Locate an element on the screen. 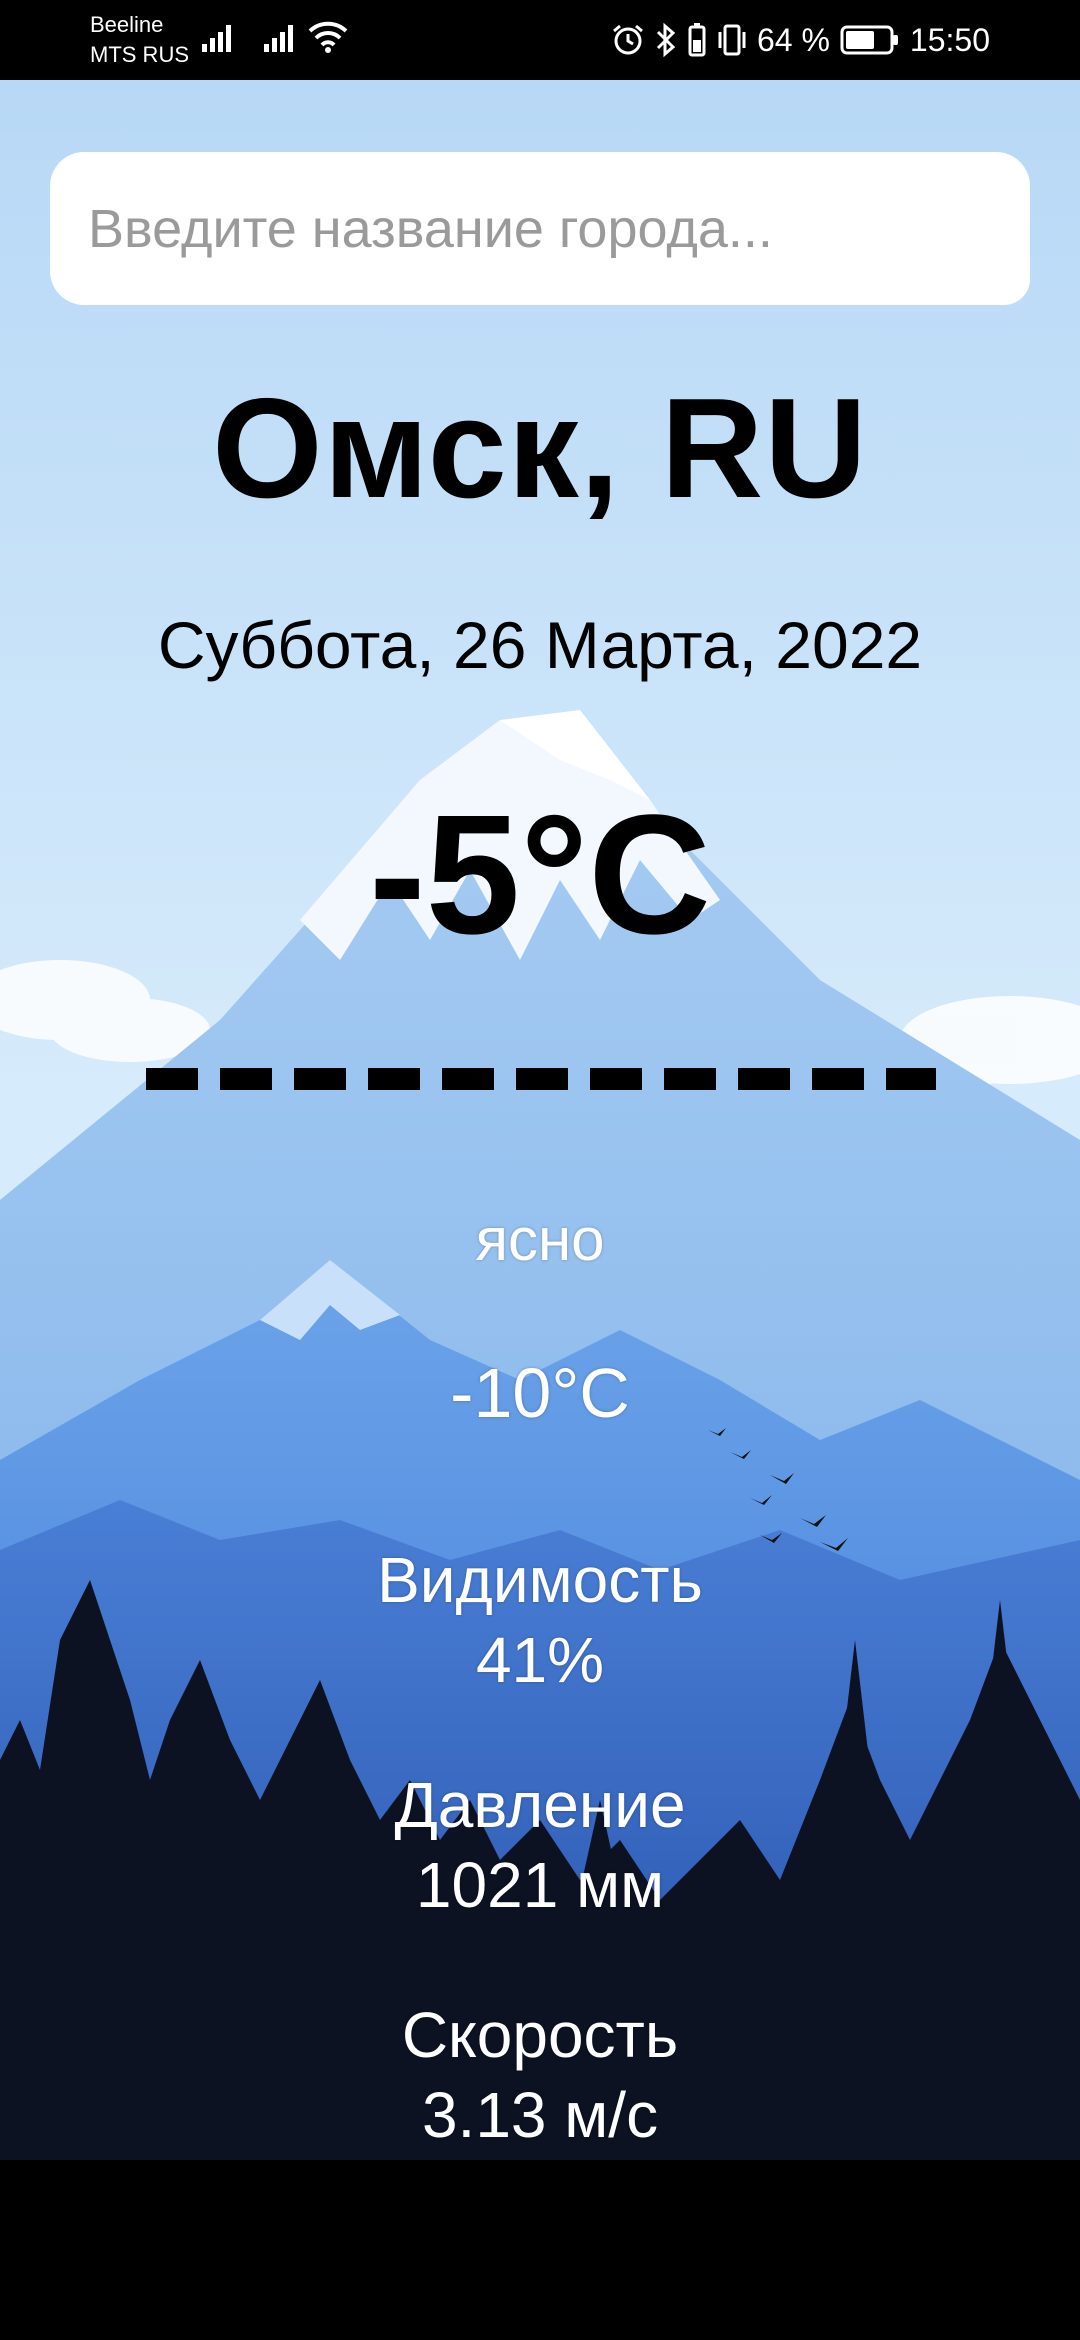 This screenshot has width=1080, height=2340. pressure-value: 1021 мм is located at coordinates (540, 1885).